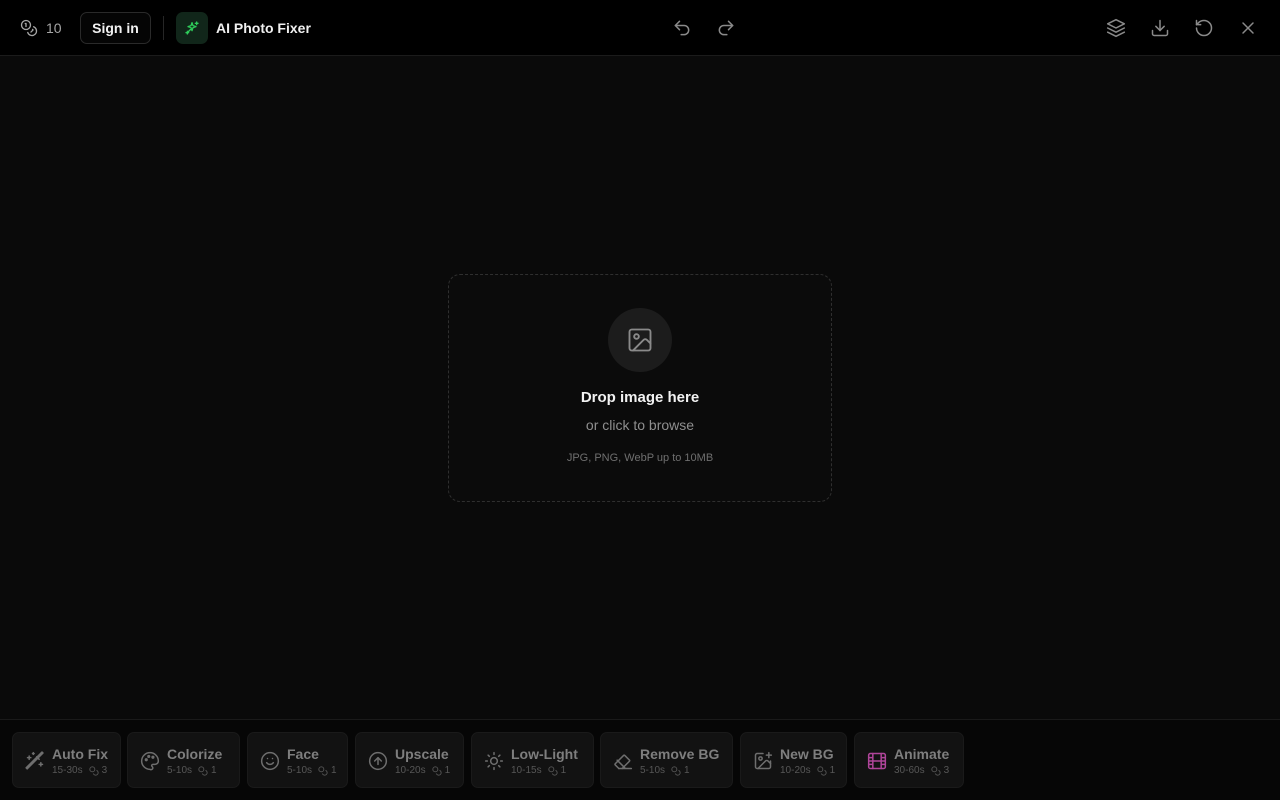 Image resolution: width=1280 pixels, height=800 pixels. What do you see at coordinates (494, 761) in the screenshot?
I see `sun-icon` at bounding box center [494, 761].